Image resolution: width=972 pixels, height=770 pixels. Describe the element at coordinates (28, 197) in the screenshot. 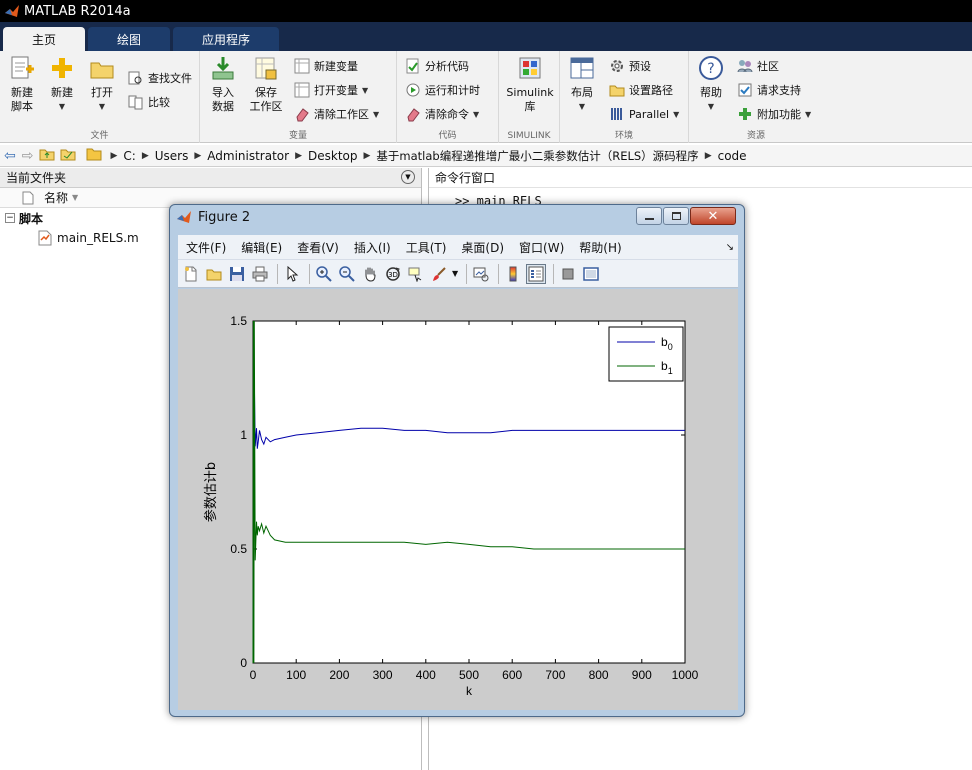

I see `file-column-icon` at that location.